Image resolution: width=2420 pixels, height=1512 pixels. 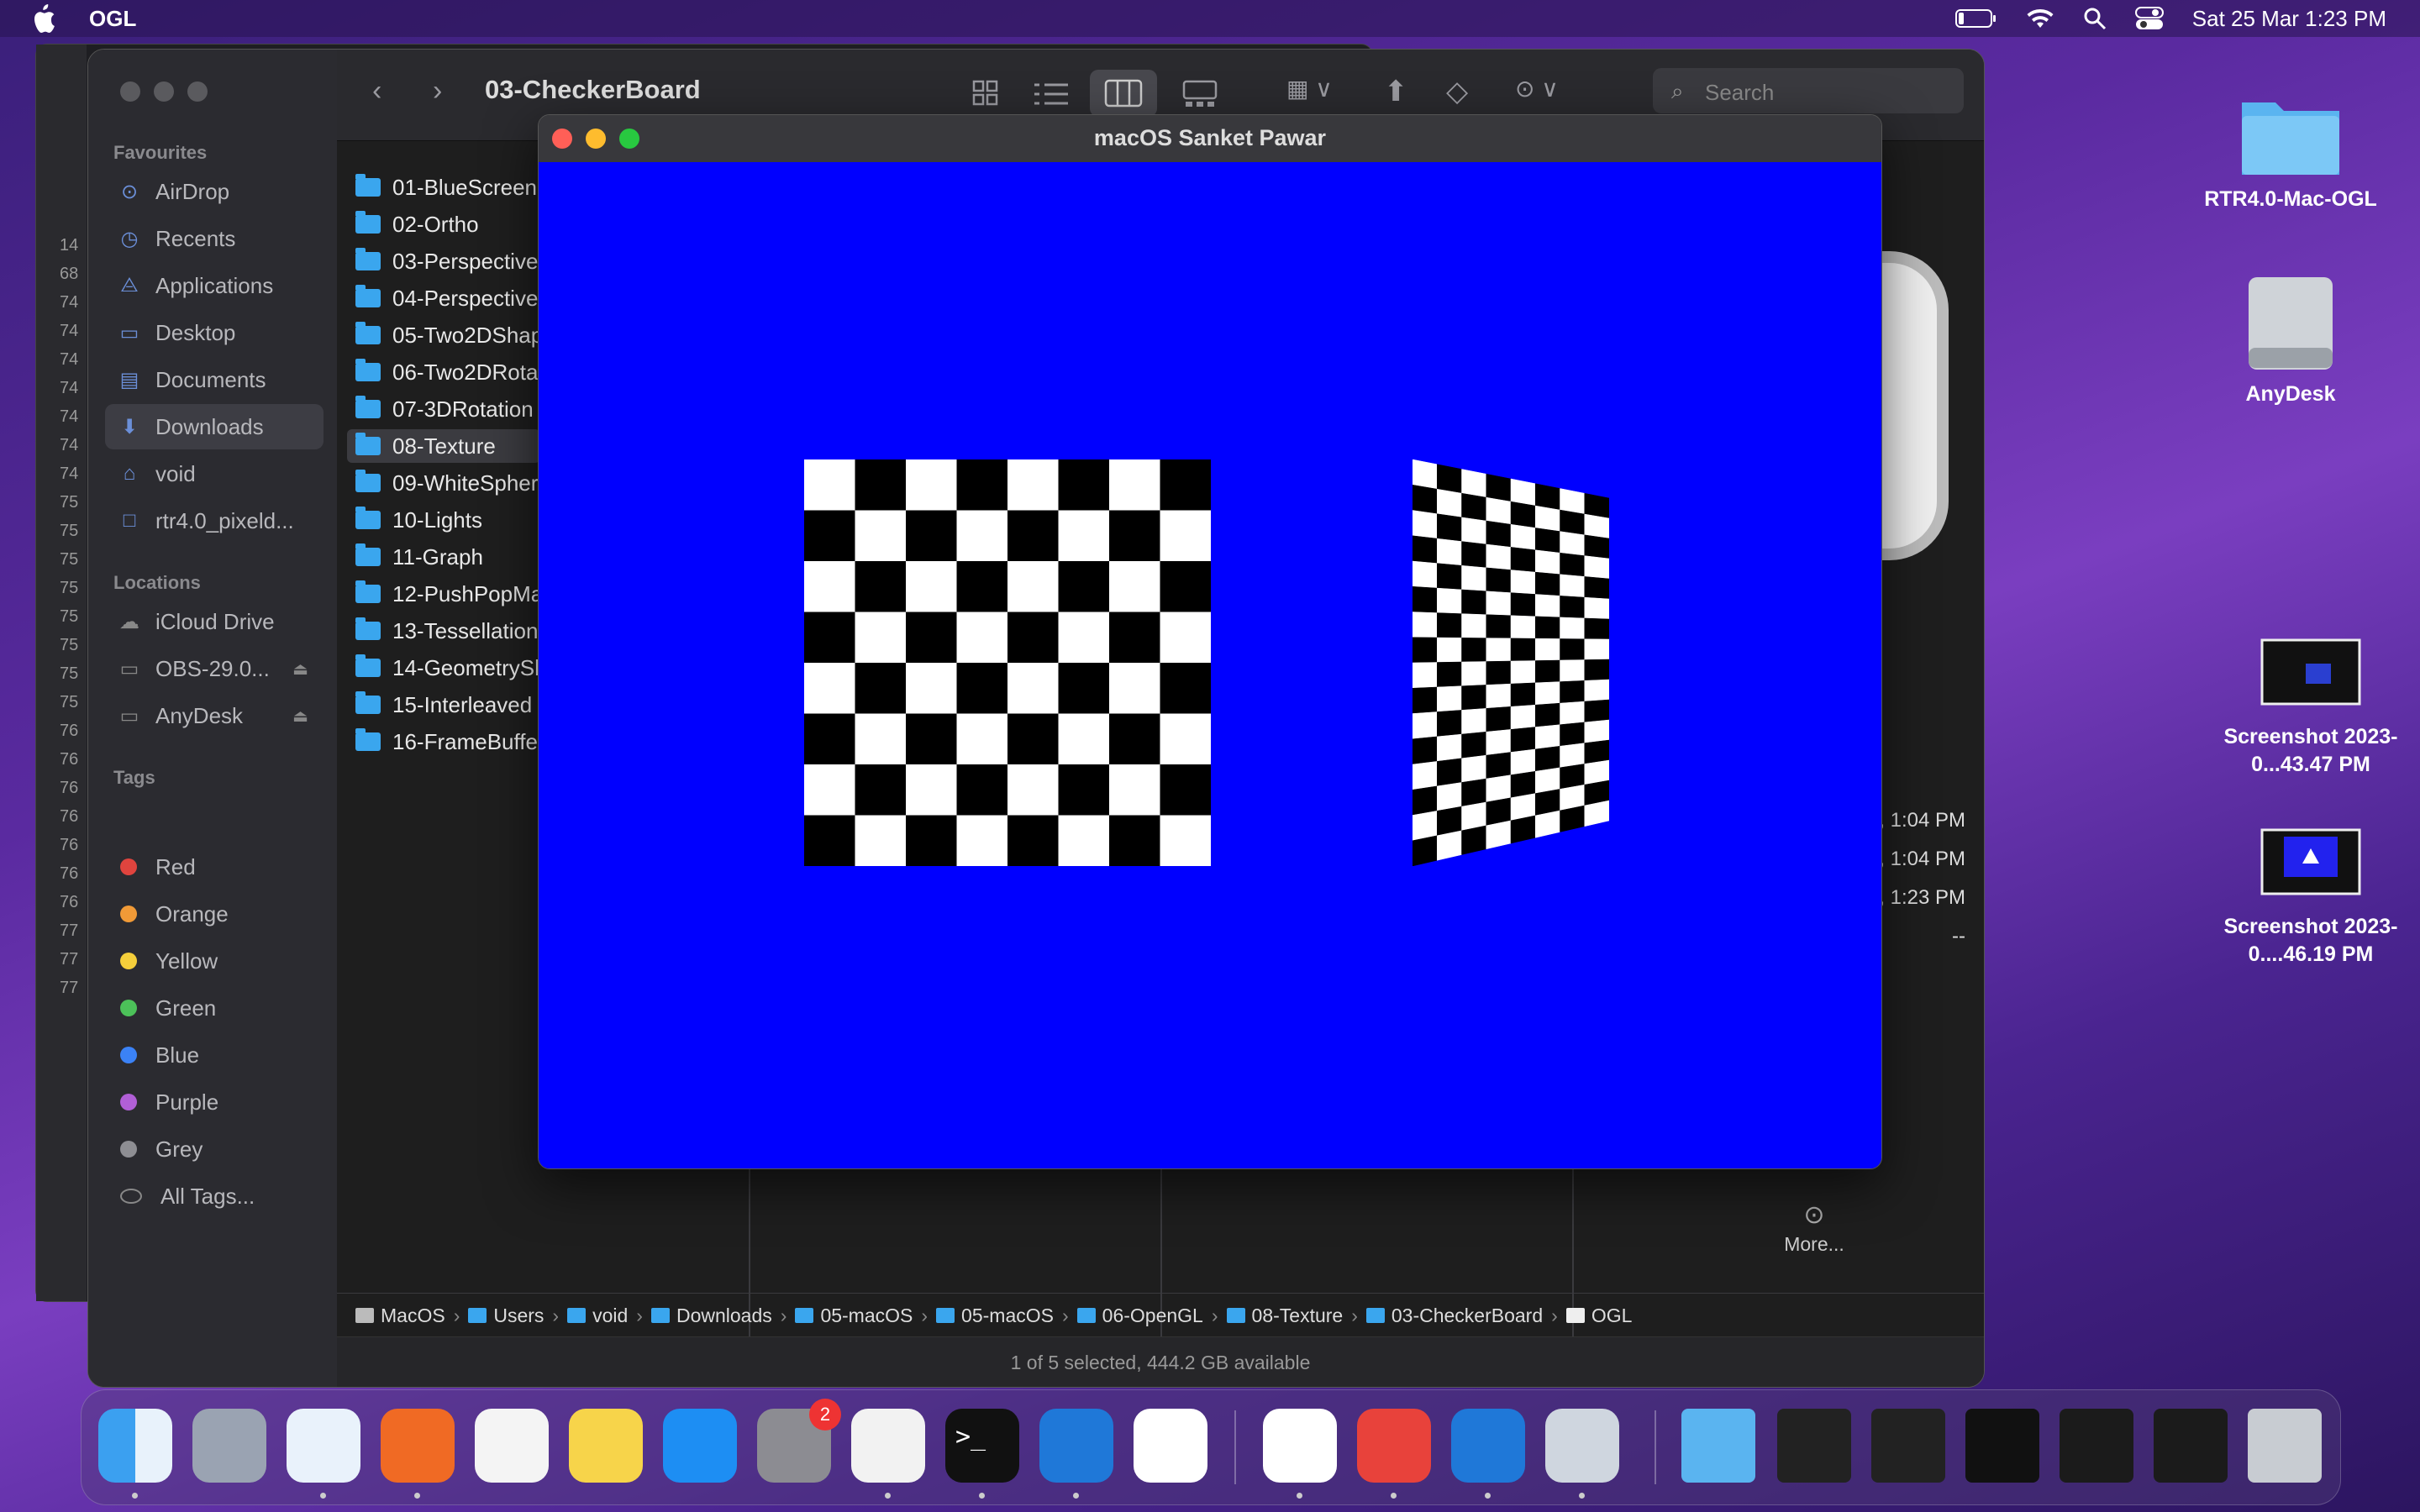 I want to click on path-segment: MacOS, so click(x=400, y=1316).